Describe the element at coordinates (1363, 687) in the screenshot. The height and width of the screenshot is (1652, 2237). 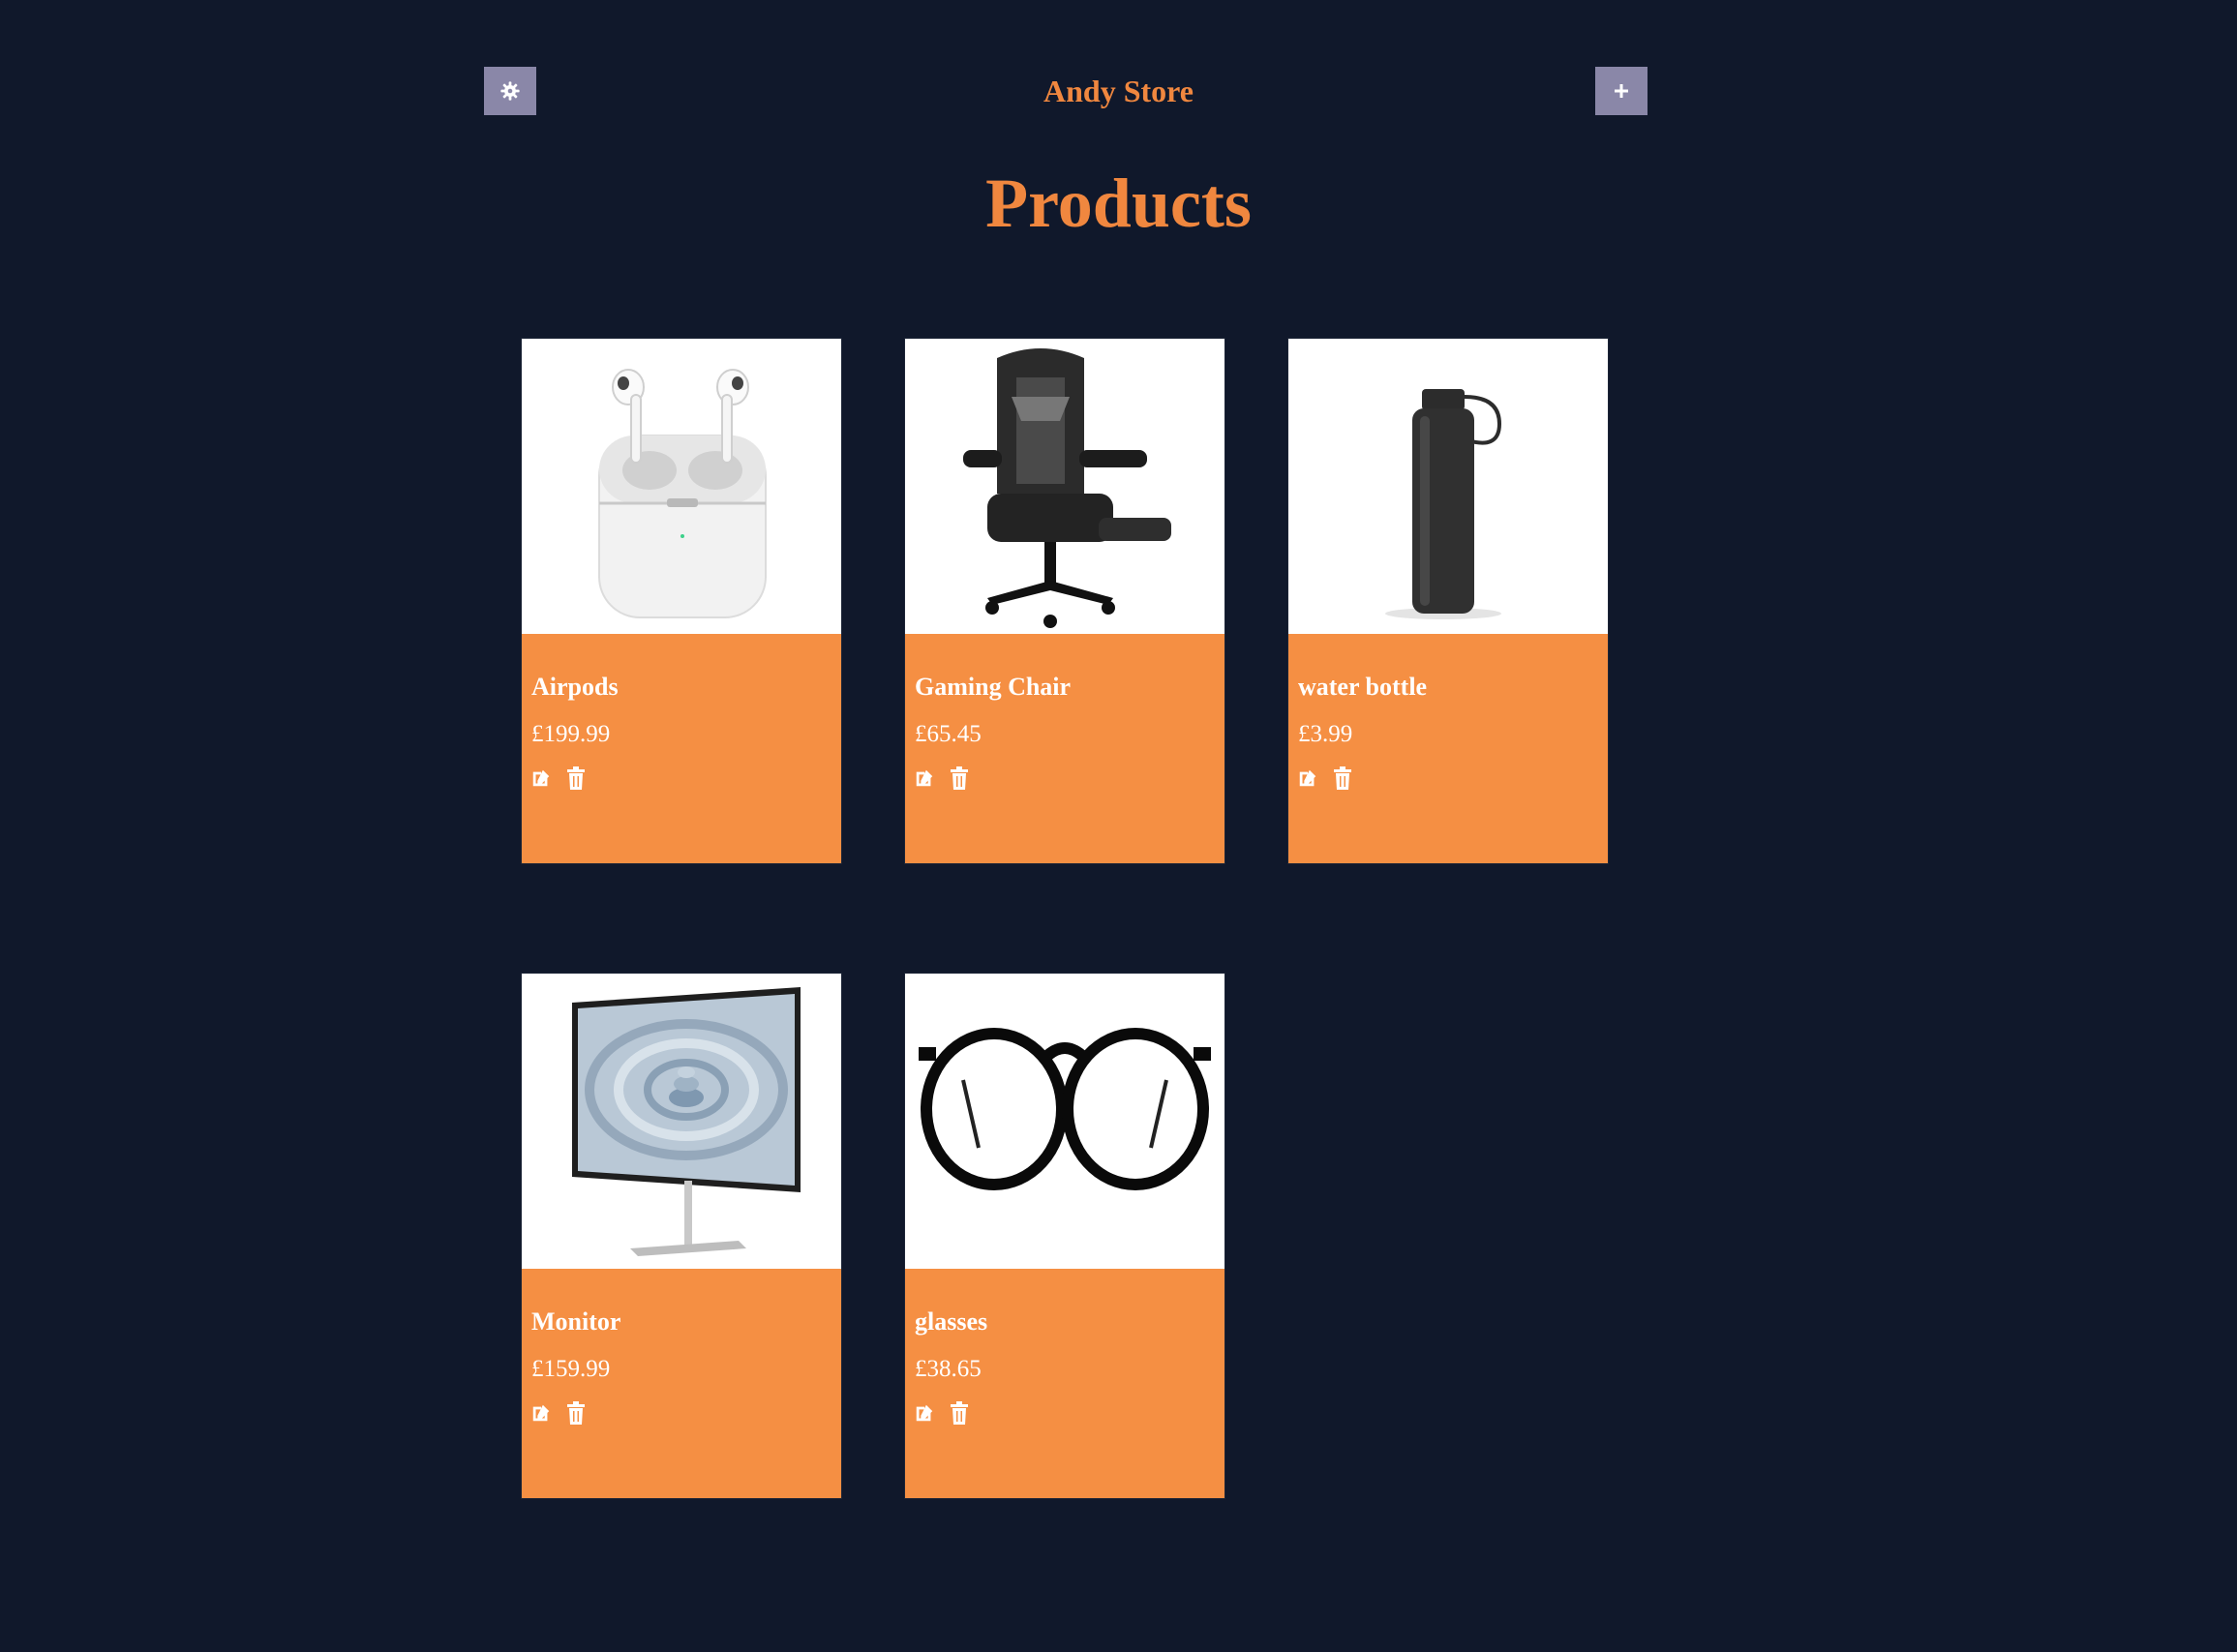
I see `product-name: water bottle` at that location.